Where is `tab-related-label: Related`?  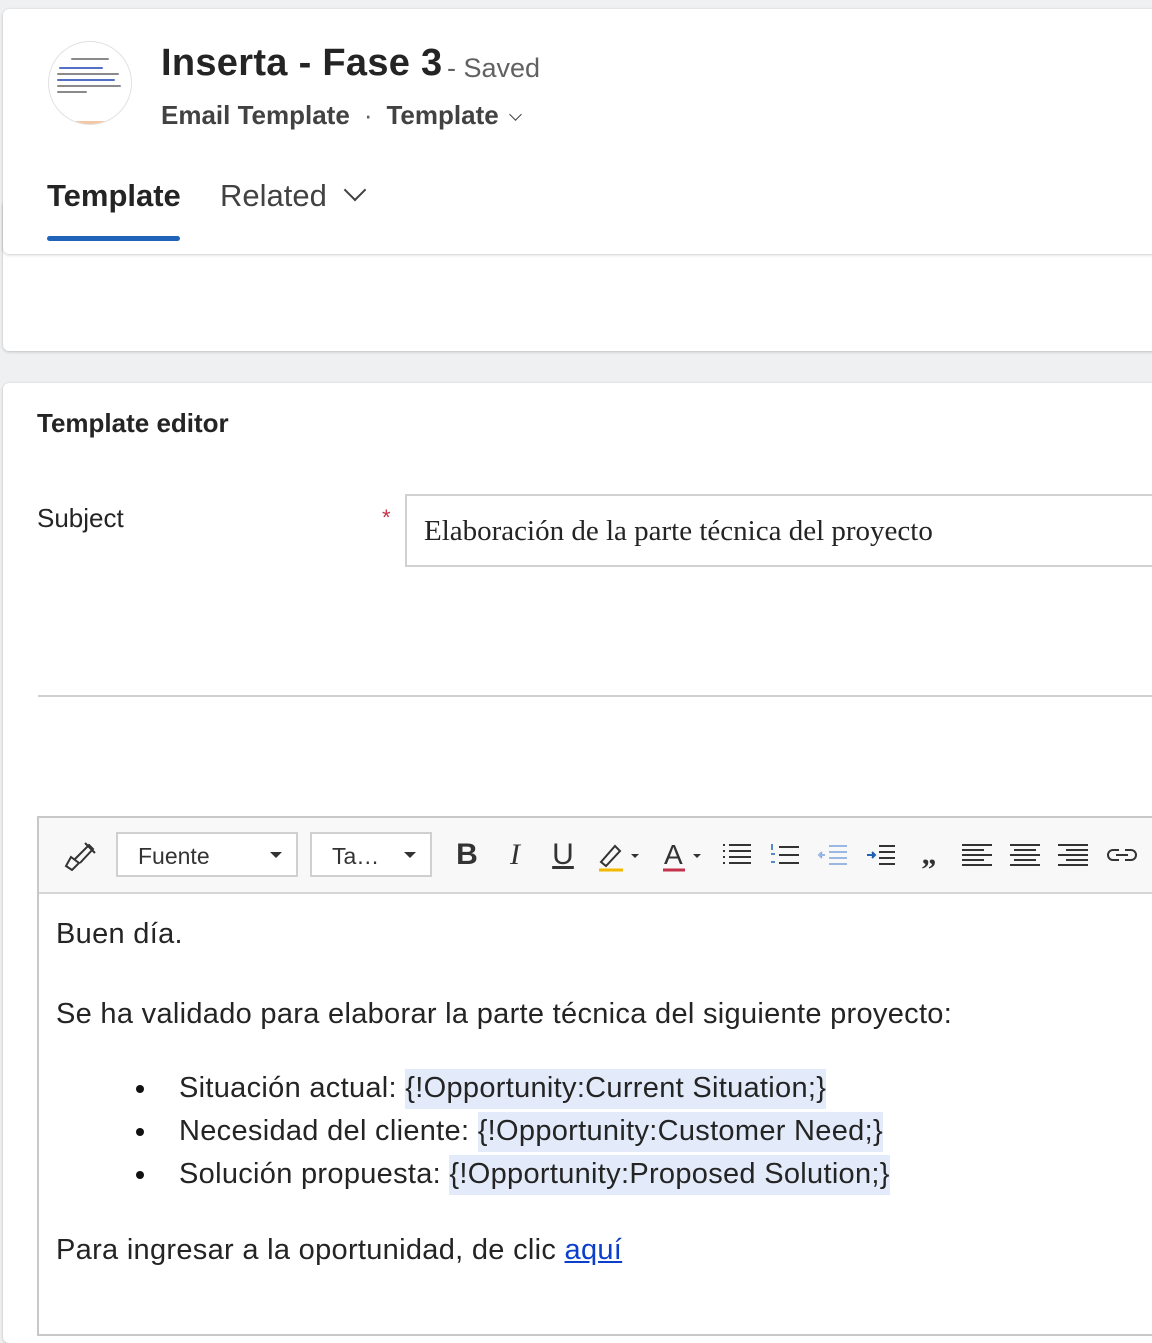 tab-related-label: Related is located at coordinates (273, 195).